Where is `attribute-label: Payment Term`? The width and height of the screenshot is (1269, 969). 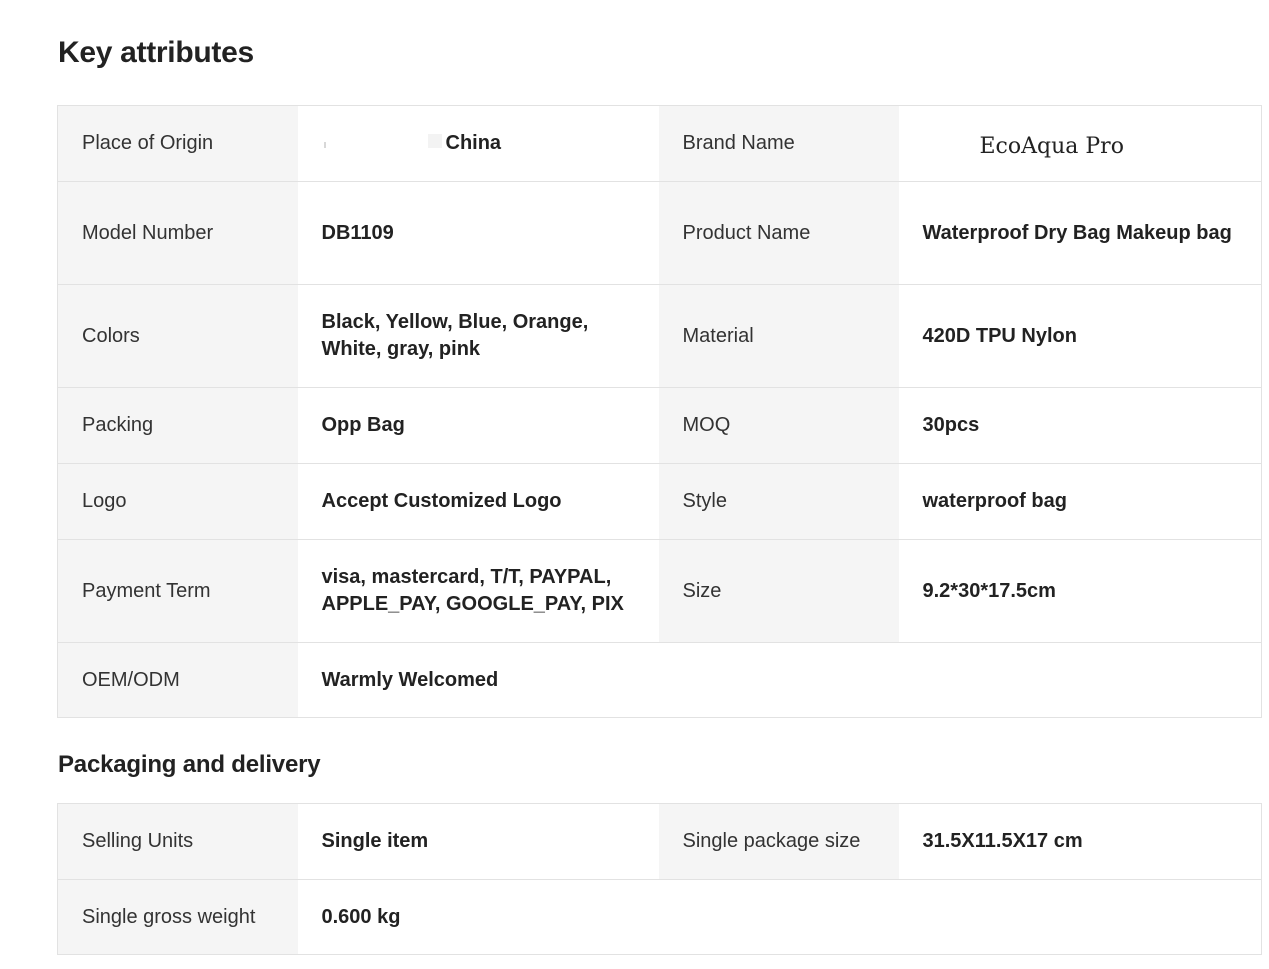
attribute-label: Payment Term is located at coordinates (177, 591).